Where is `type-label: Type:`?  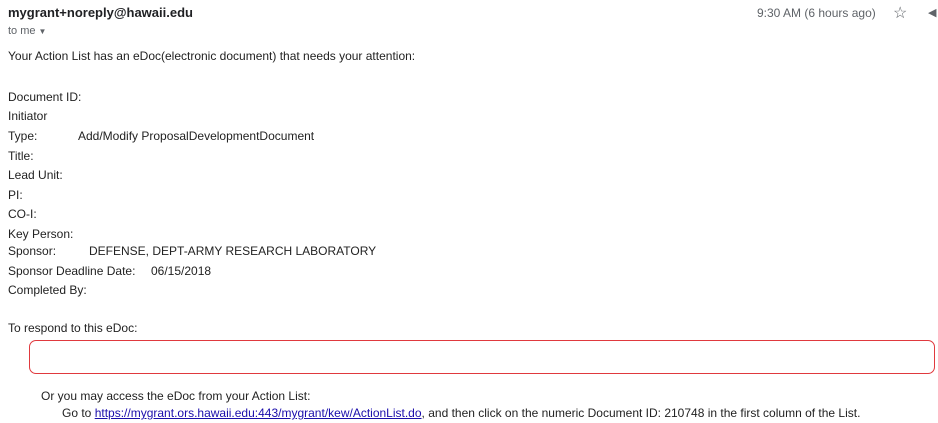
type-label: Type: is located at coordinates (23, 136).